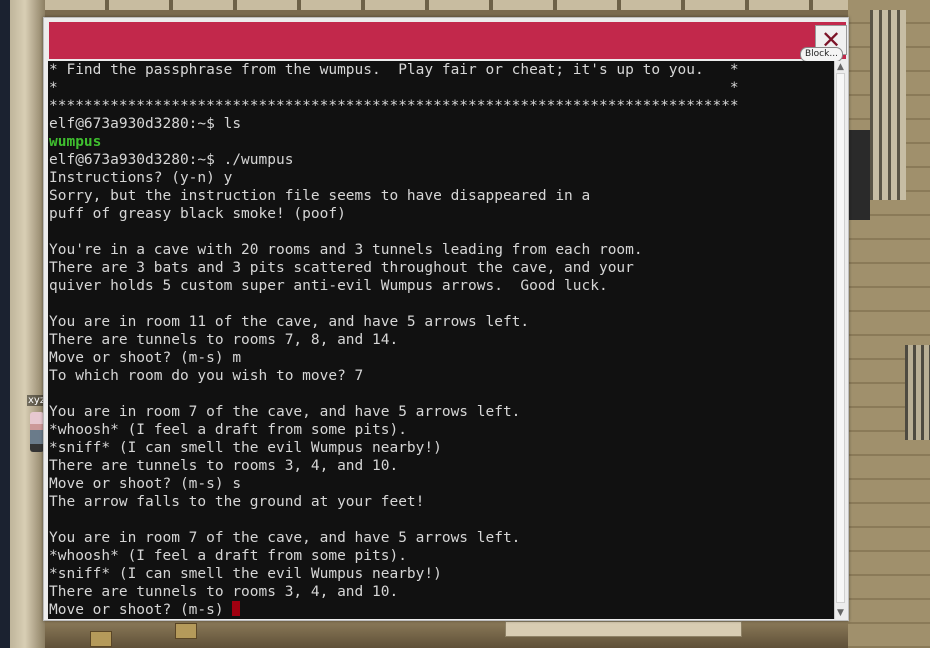 Image resolution: width=930 pixels, height=648 pixels. I want to click on title-bar: ✕, so click(448, 40).